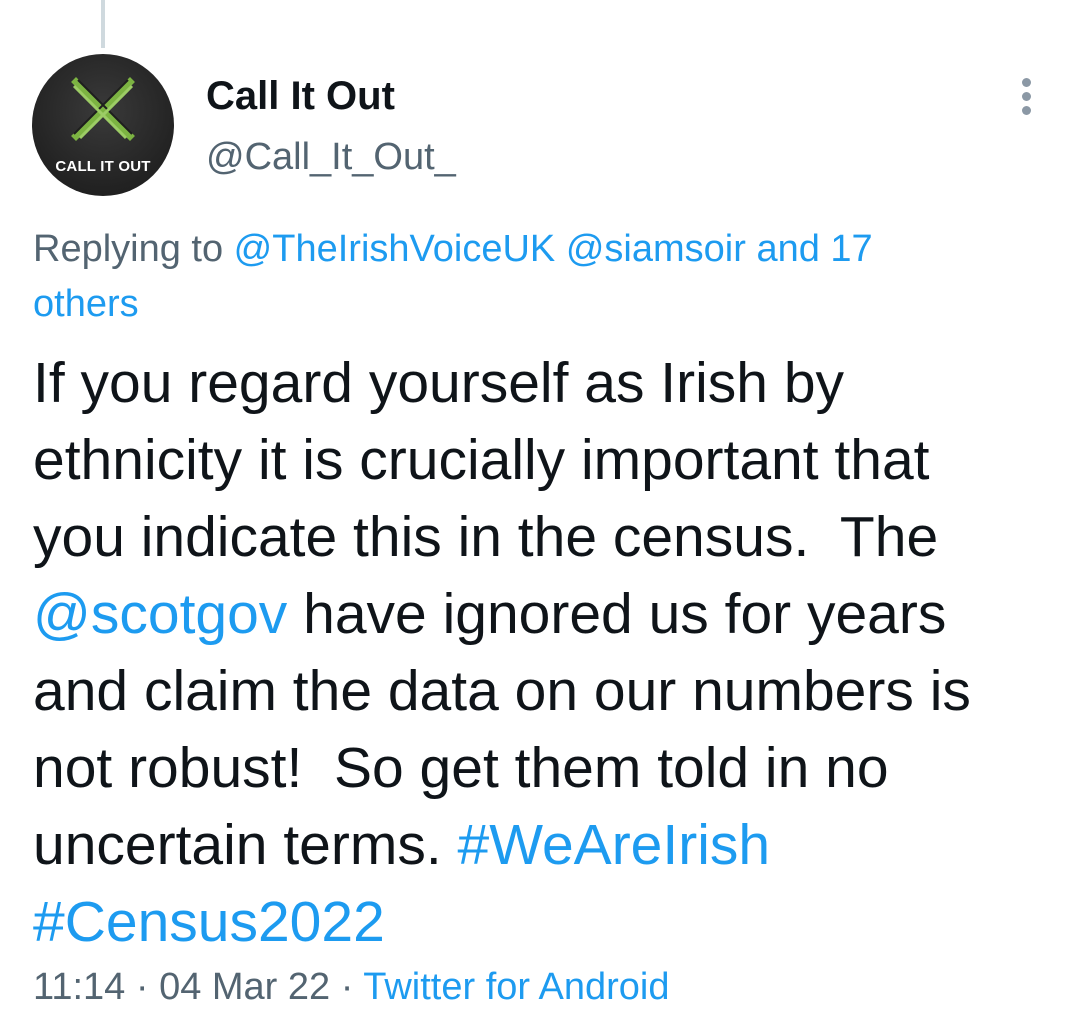 This screenshot has width=1080, height=1012. Describe the element at coordinates (244, 987) in the screenshot. I see `tweet-date: 04 Mar 22` at that location.